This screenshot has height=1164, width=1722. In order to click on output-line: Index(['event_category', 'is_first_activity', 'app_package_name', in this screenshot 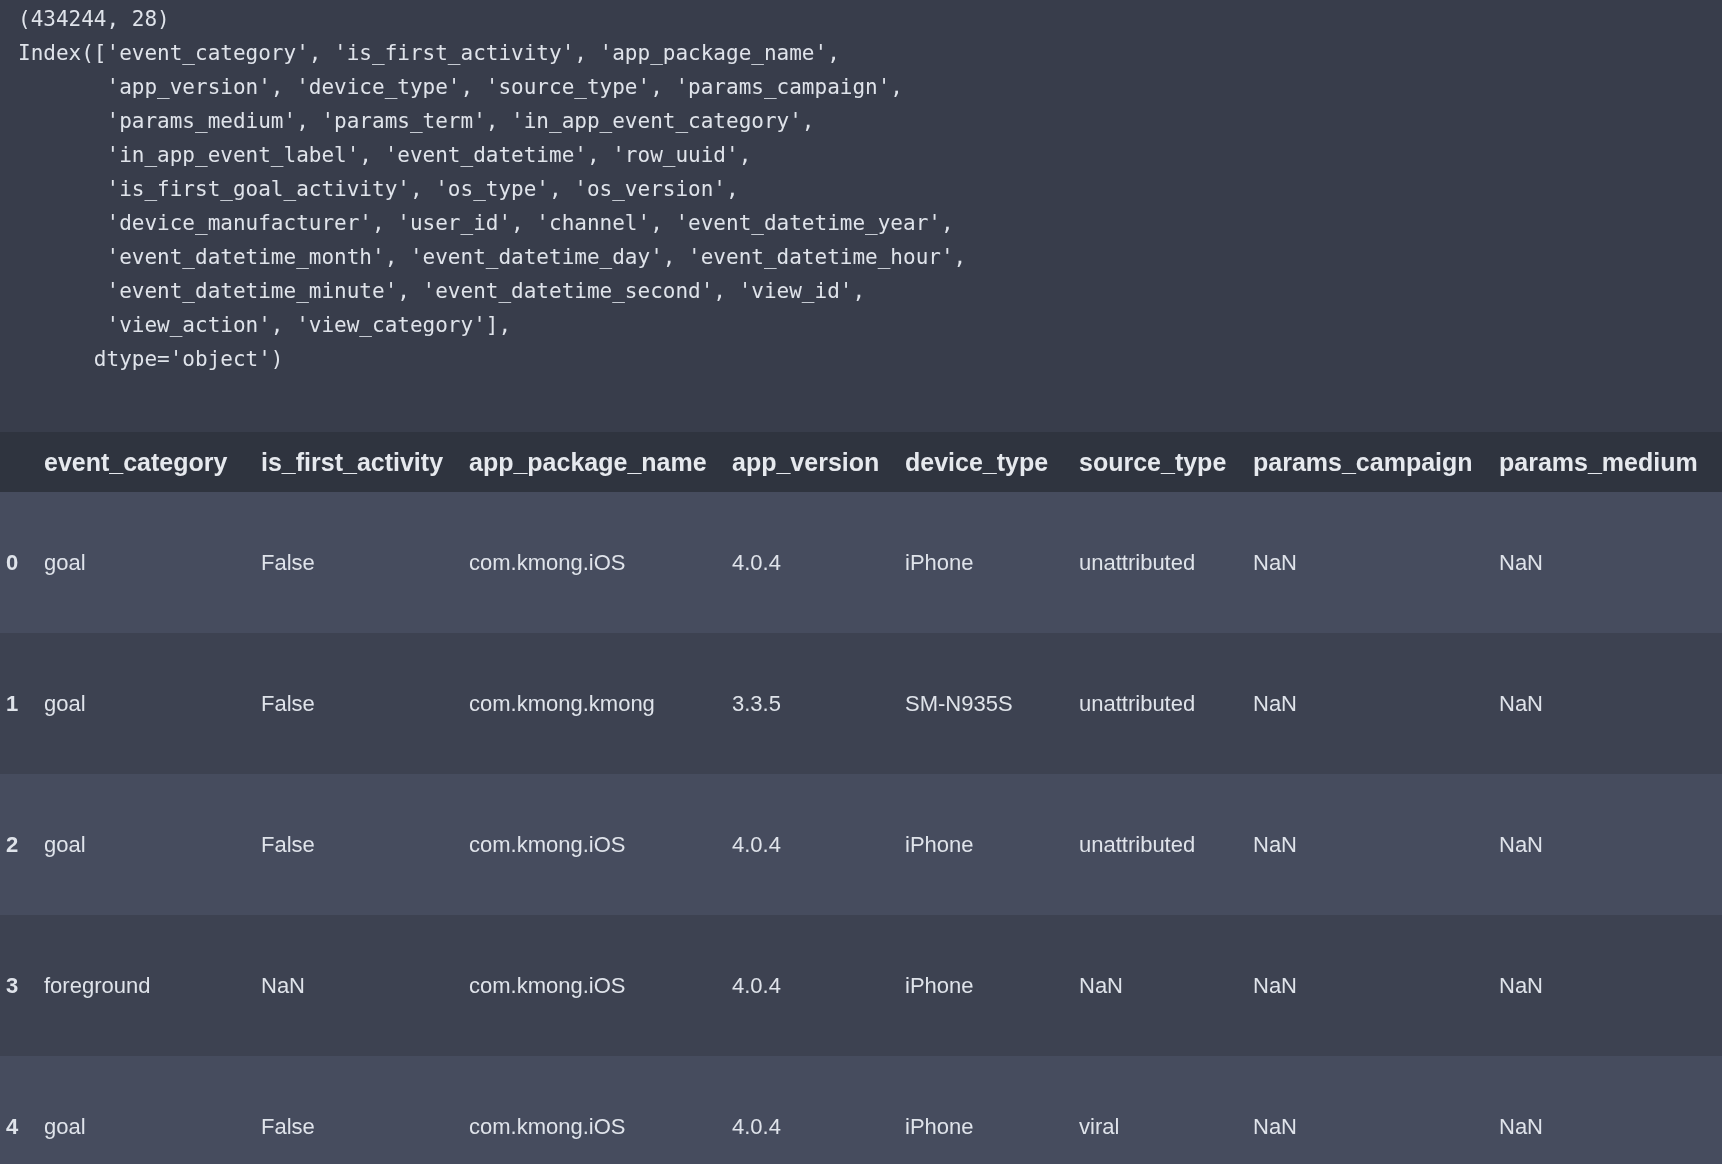, I will do `click(429, 53)`.